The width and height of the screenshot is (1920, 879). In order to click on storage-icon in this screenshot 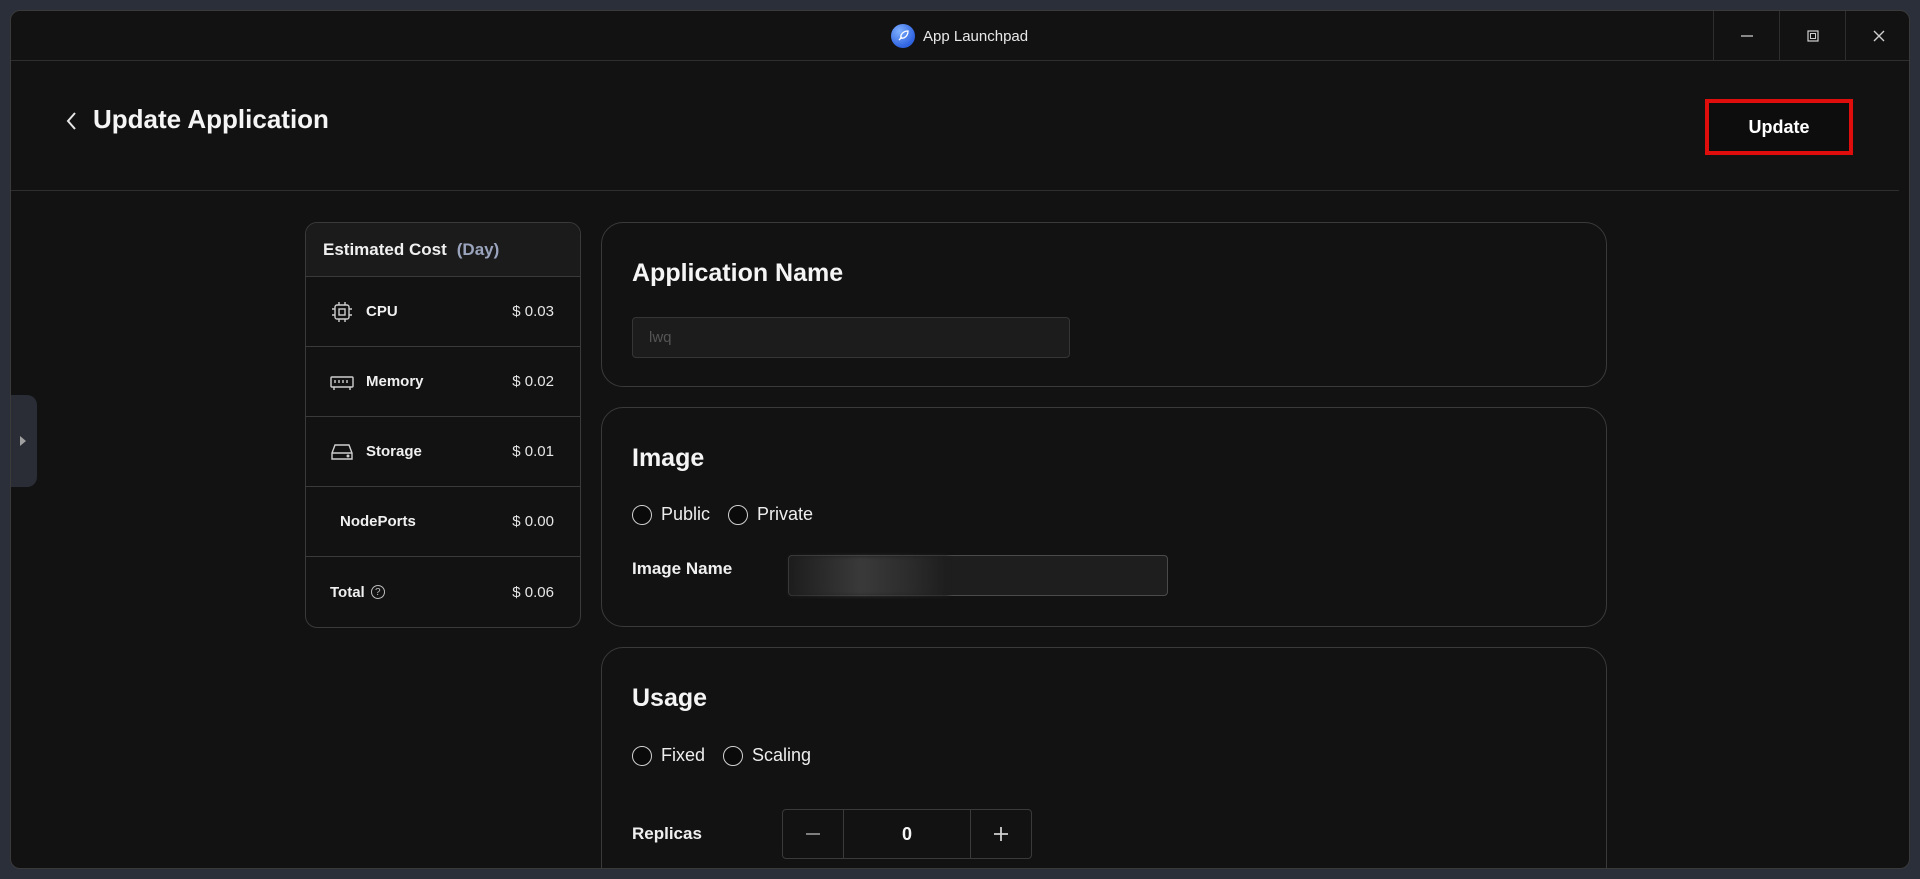, I will do `click(342, 452)`.